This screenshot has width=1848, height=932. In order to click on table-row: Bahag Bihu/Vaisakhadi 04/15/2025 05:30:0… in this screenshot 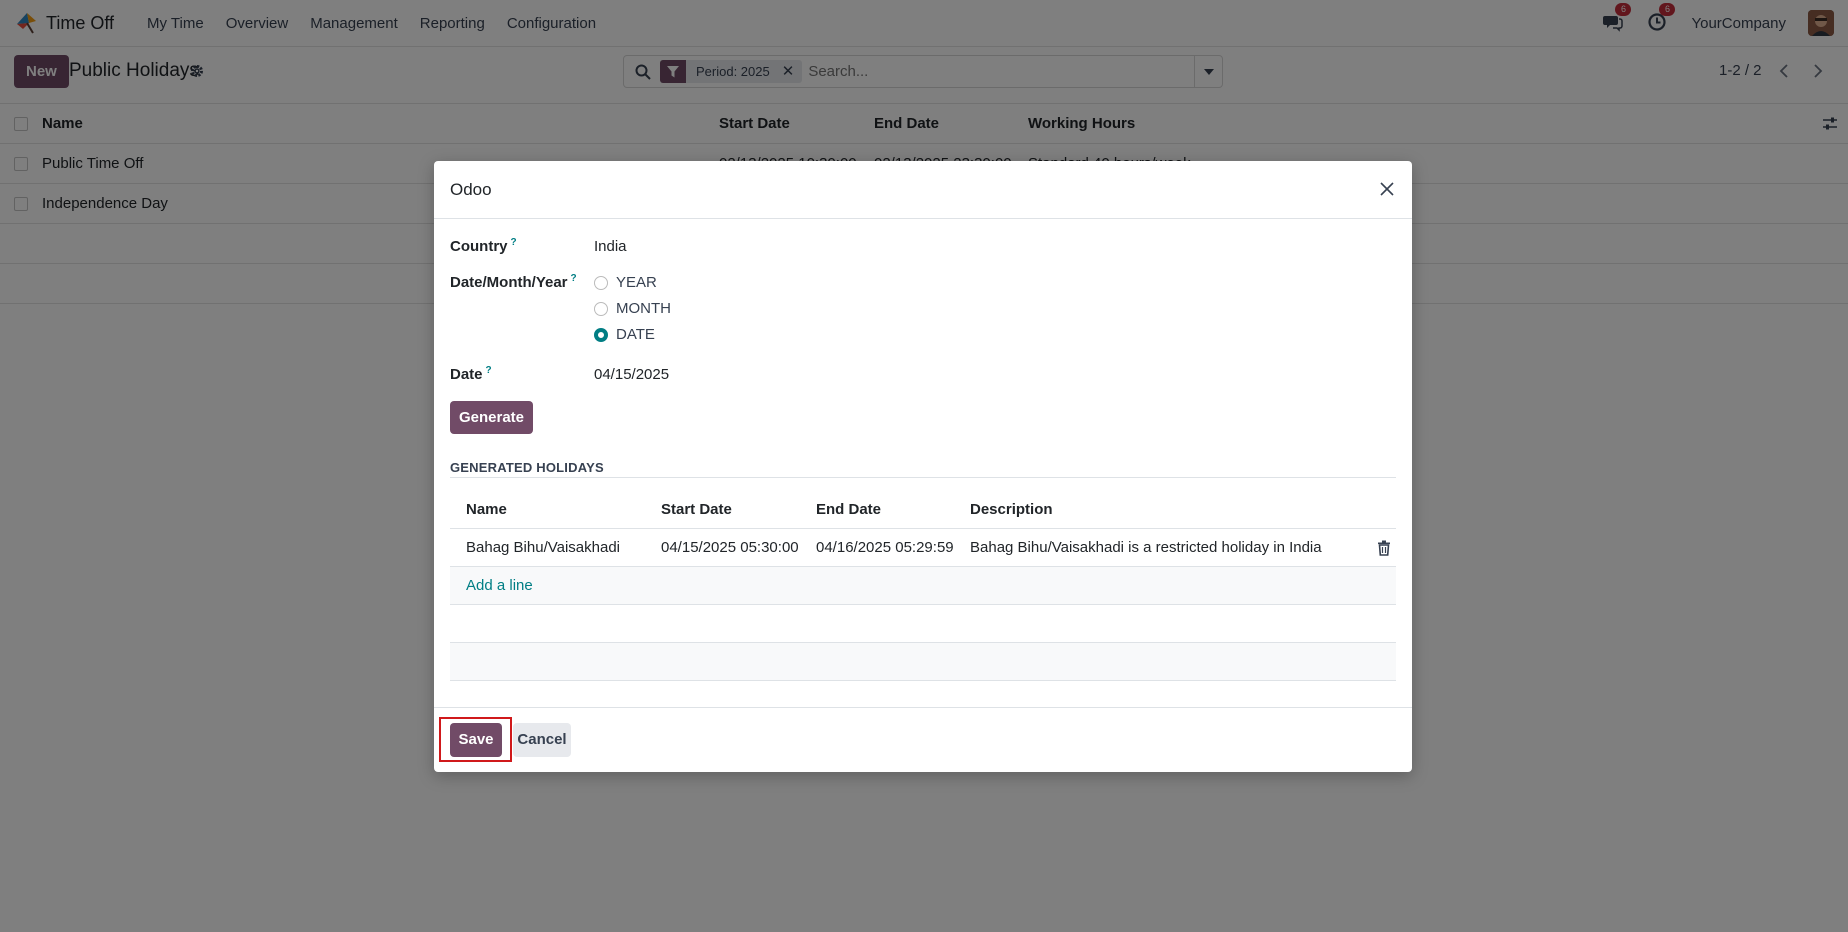, I will do `click(923, 548)`.